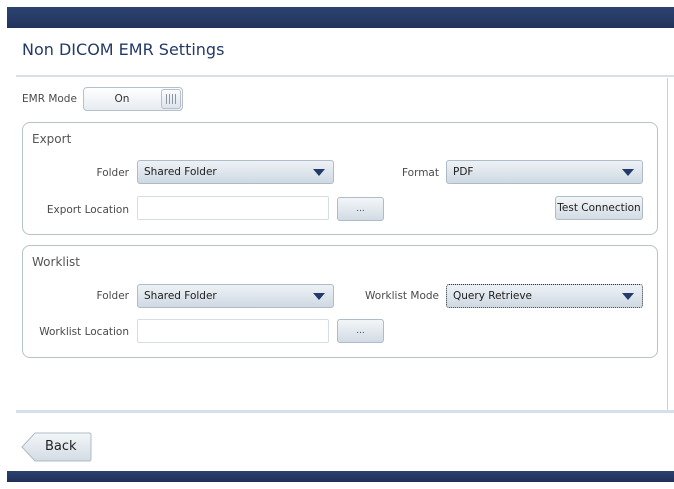  I want to click on export-format-dropdown: PDF, so click(544, 172).